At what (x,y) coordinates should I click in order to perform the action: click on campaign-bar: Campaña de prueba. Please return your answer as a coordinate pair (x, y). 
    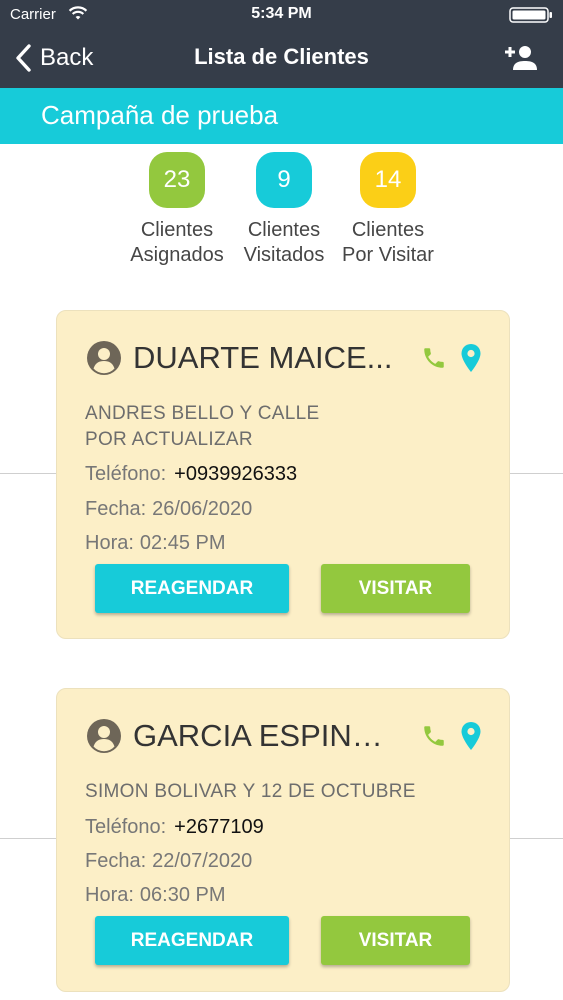
    Looking at the image, I should click on (281, 116).